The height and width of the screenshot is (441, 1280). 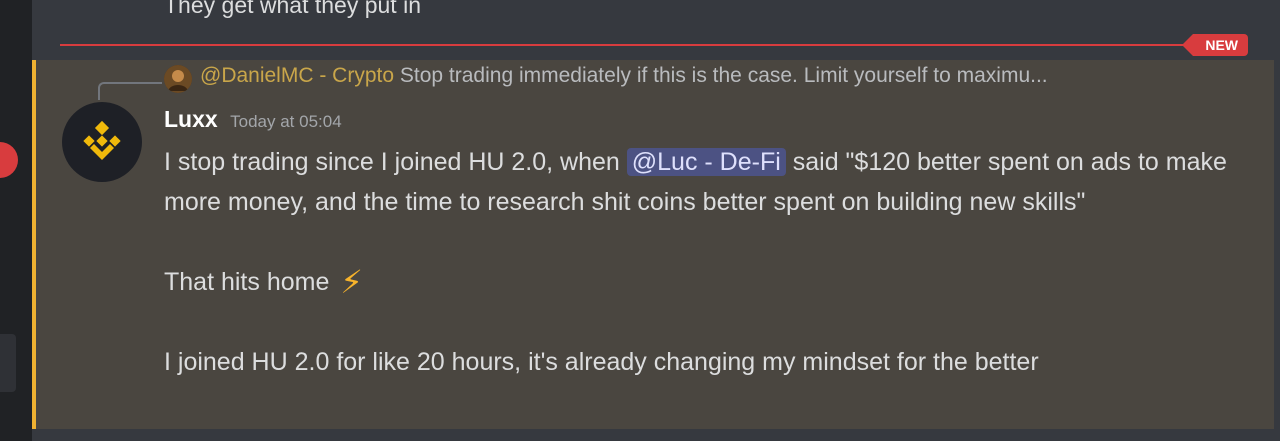 What do you see at coordinates (1215, 45) in the screenshot?
I see `new-badge: NEW` at bounding box center [1215, 45].